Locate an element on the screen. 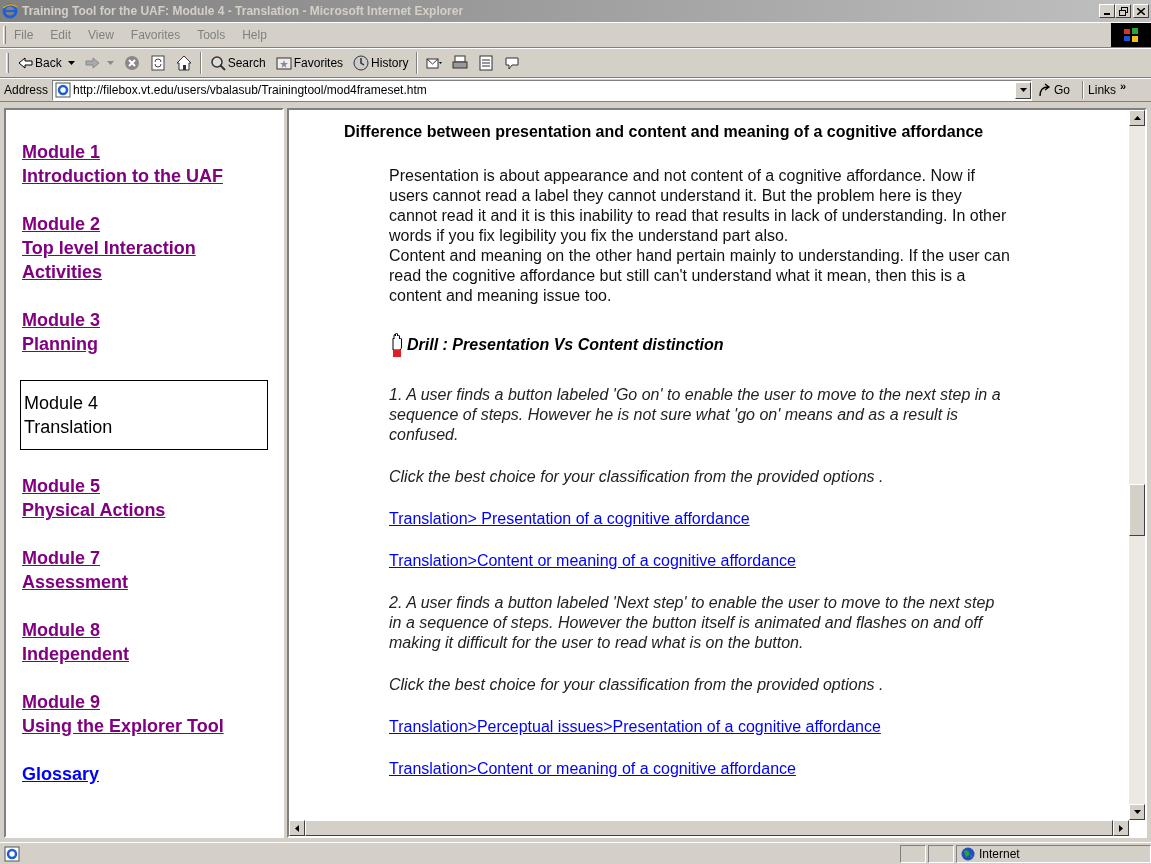 The height and width of the screenshot is (864, 1151). clock-icon is located at coordinates (361, 63).